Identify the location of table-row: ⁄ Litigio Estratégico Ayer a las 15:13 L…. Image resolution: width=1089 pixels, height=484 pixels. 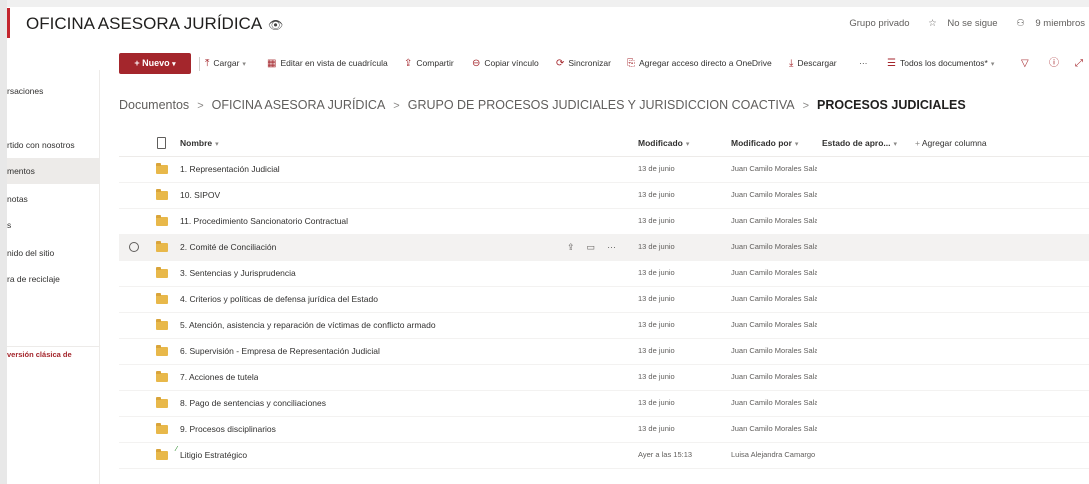
(604, 455).